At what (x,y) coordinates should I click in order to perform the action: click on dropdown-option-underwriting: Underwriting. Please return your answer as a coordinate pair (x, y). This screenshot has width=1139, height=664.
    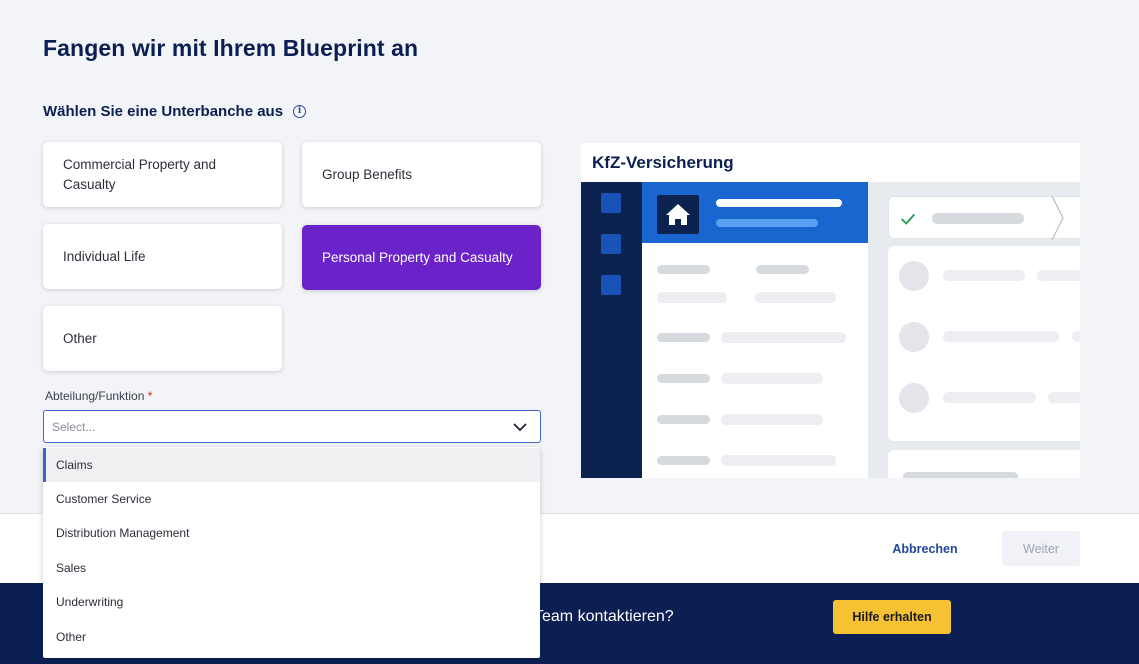
    Looking at the image, I should click on (291, 602).